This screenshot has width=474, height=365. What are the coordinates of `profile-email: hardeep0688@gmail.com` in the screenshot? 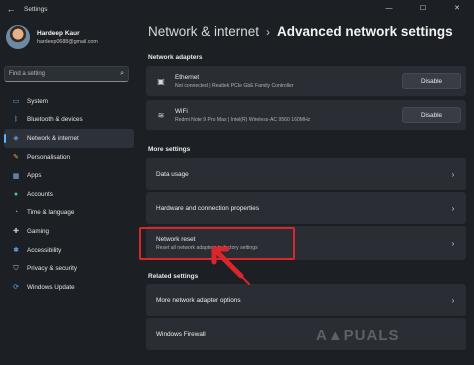 It's located at (67, 41).